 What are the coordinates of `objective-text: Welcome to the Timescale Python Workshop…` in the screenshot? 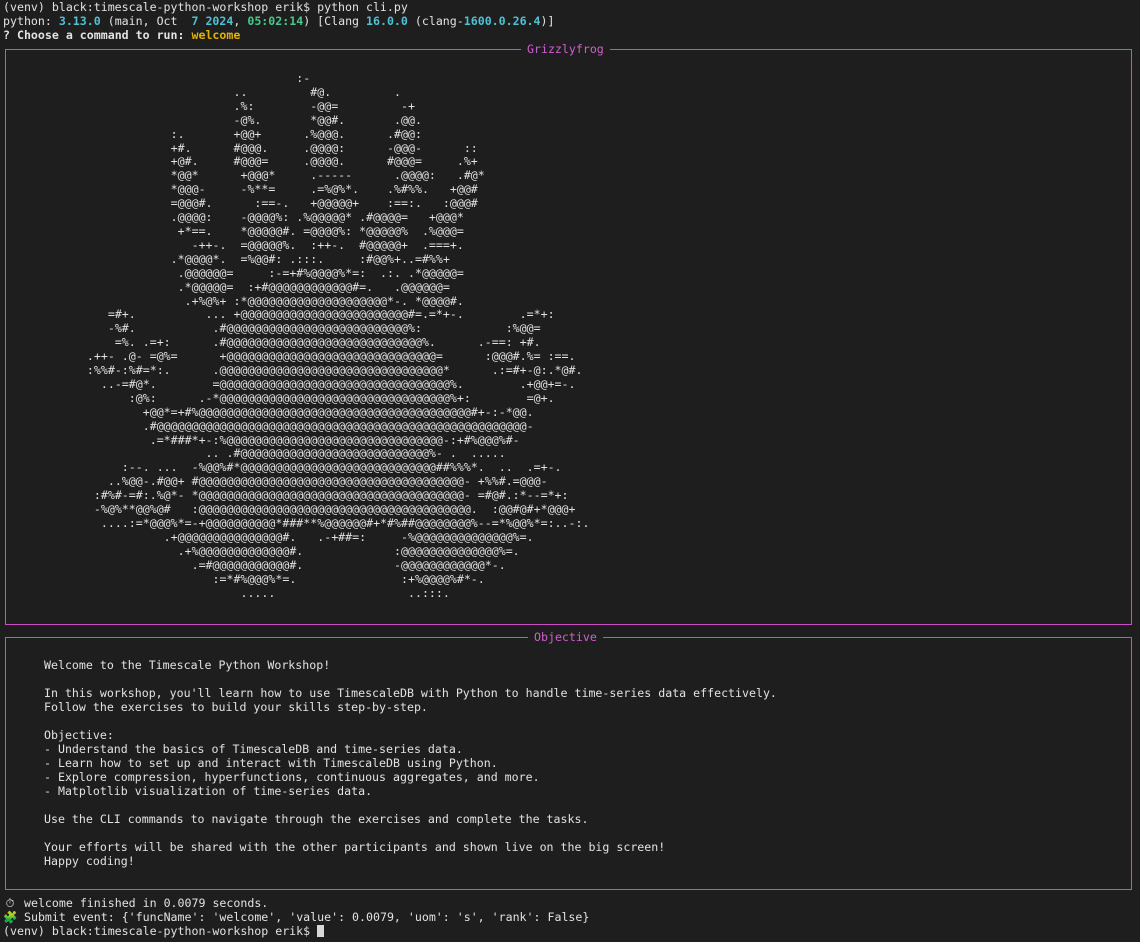 It's located at (410, 763).